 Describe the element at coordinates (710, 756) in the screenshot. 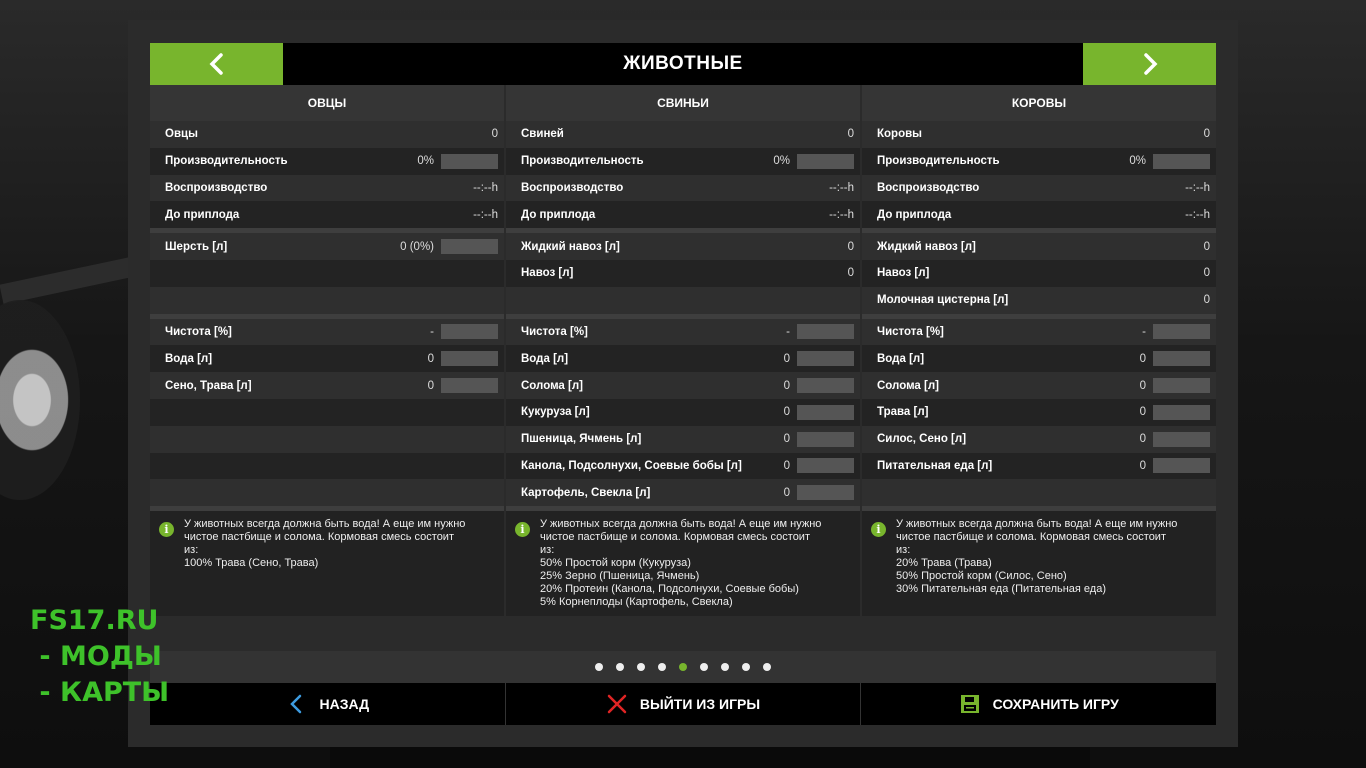

I see `background-shadow` at that location.